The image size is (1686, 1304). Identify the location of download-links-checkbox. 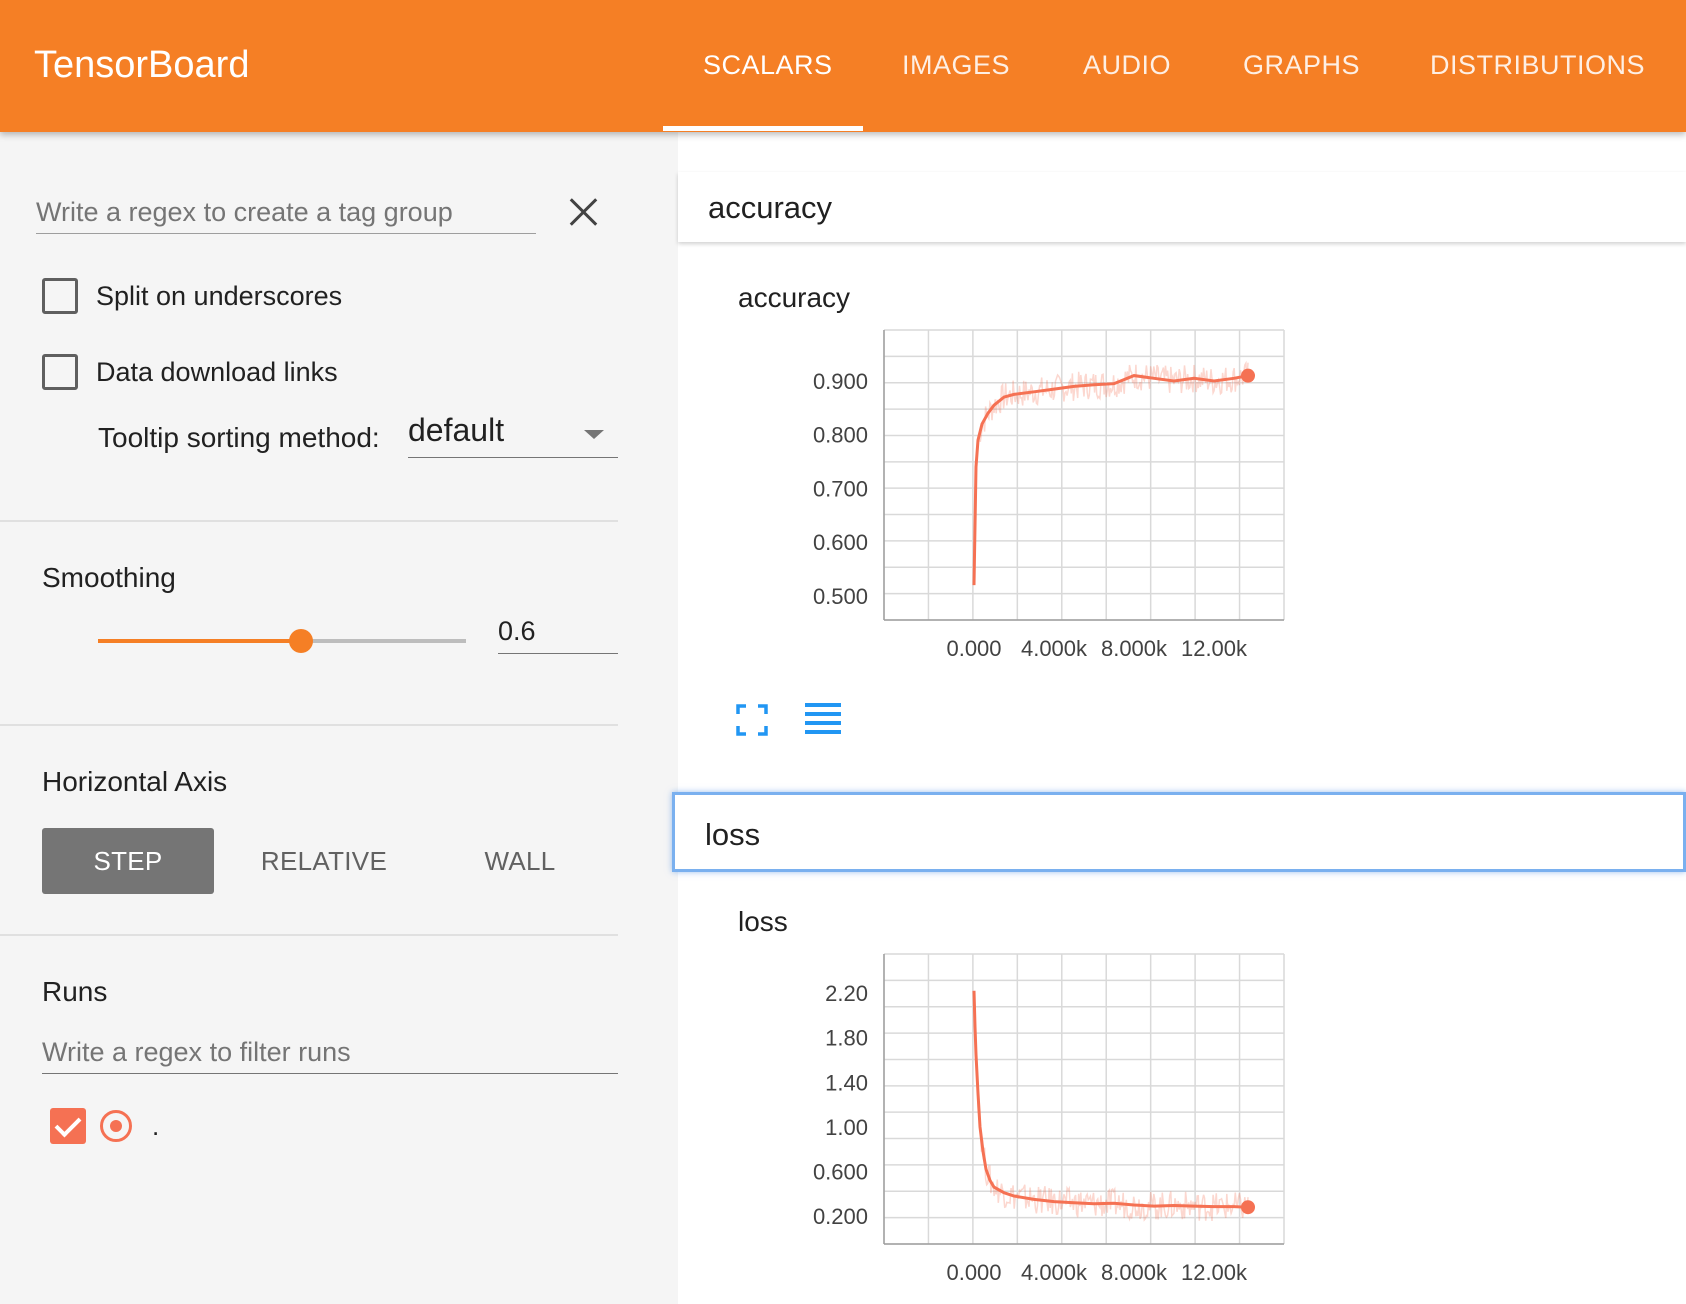
(60, 372).